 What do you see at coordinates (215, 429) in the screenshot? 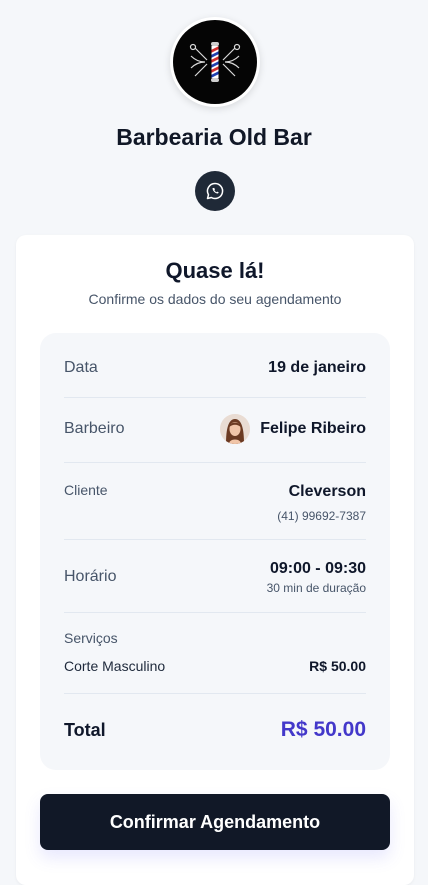
I see `barber-row: Barbeiro Felipe Ribeiro` at bounding box center [215, 429].